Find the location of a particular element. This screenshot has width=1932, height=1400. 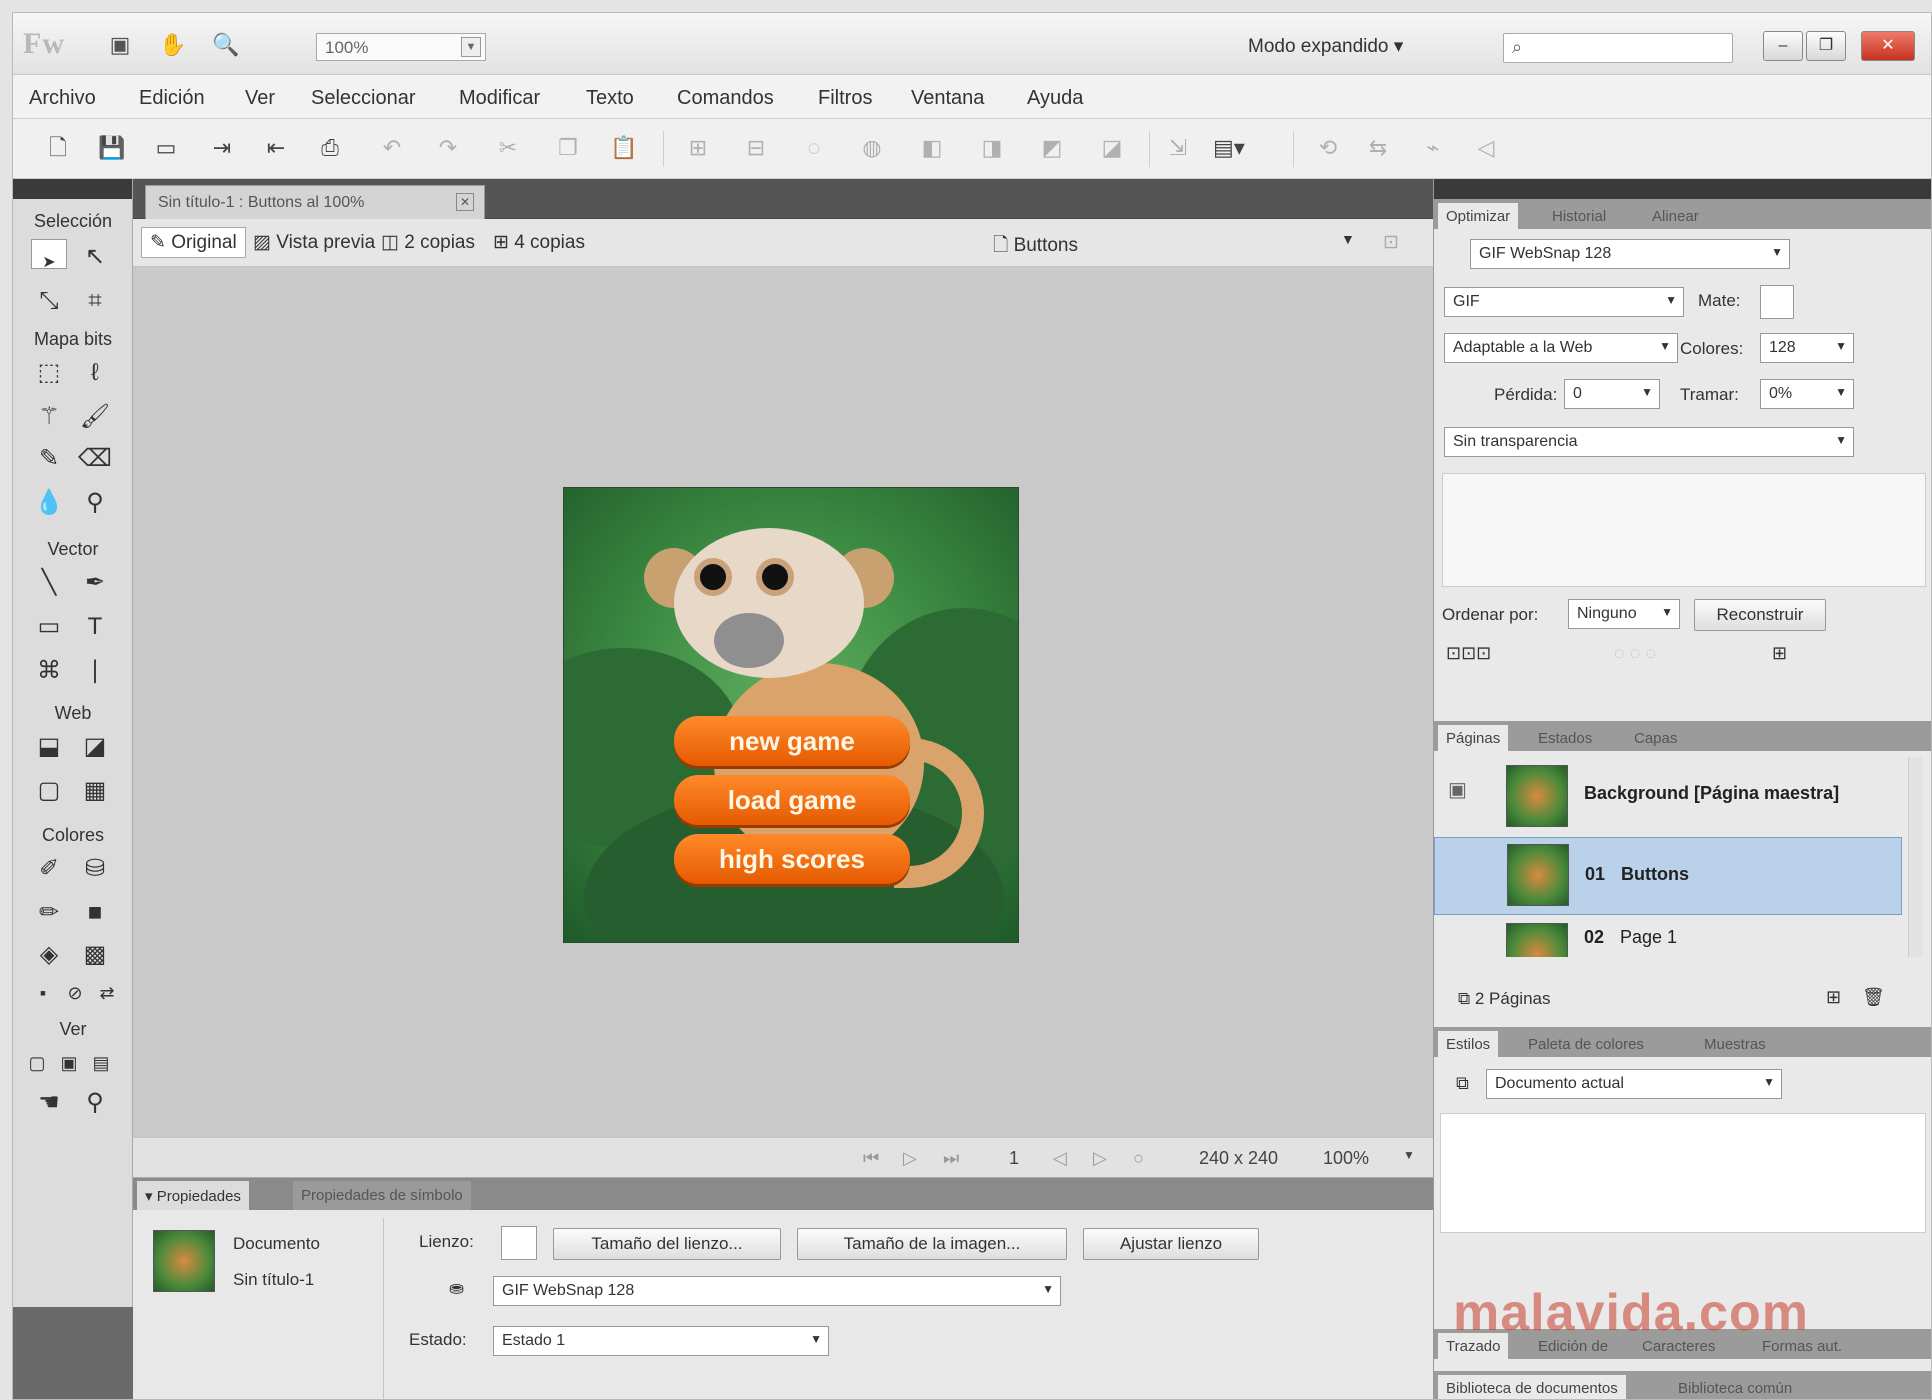

menu-texto: Texto is located at coordinates (610, 98).